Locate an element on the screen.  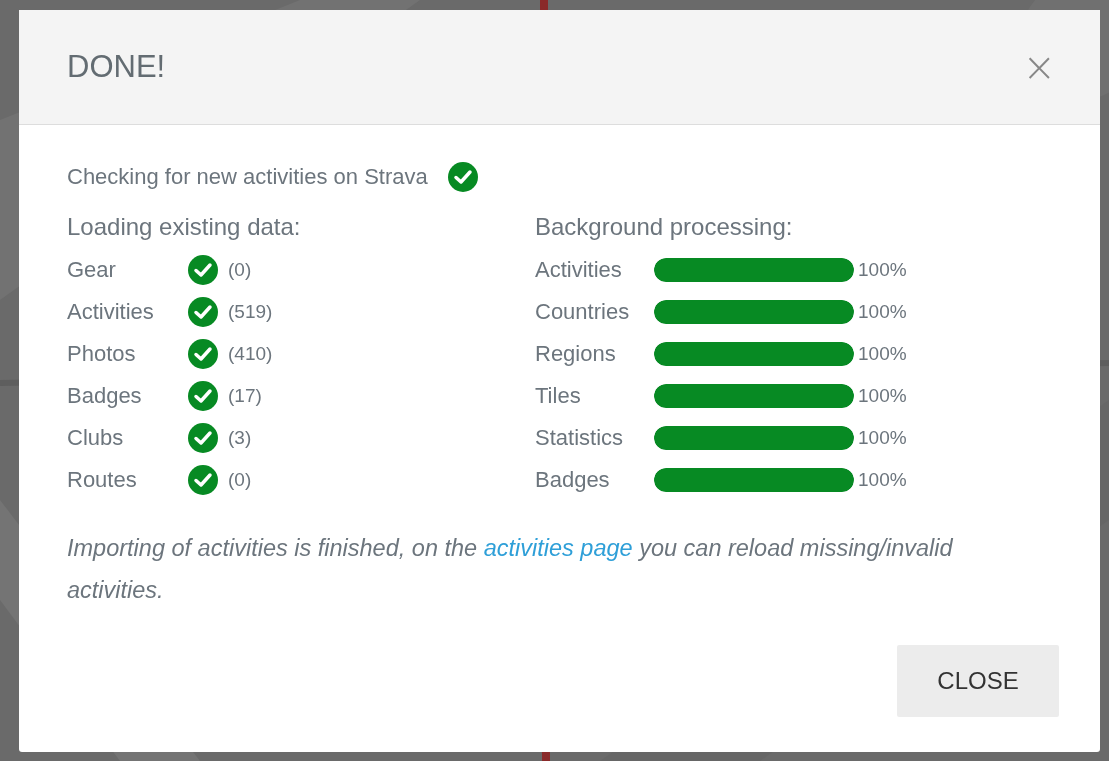
close-button: CLOSE is located at coordinates (978, 681).